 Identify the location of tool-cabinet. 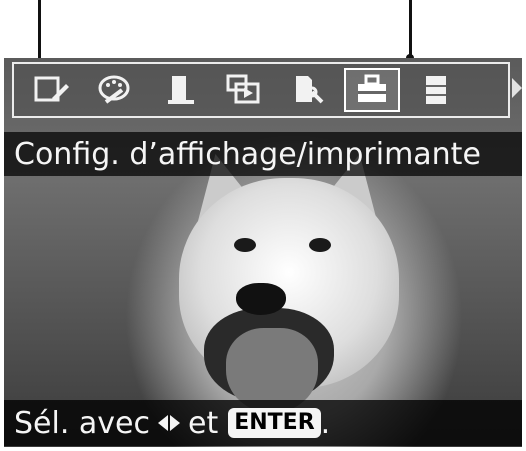
(436, 90).